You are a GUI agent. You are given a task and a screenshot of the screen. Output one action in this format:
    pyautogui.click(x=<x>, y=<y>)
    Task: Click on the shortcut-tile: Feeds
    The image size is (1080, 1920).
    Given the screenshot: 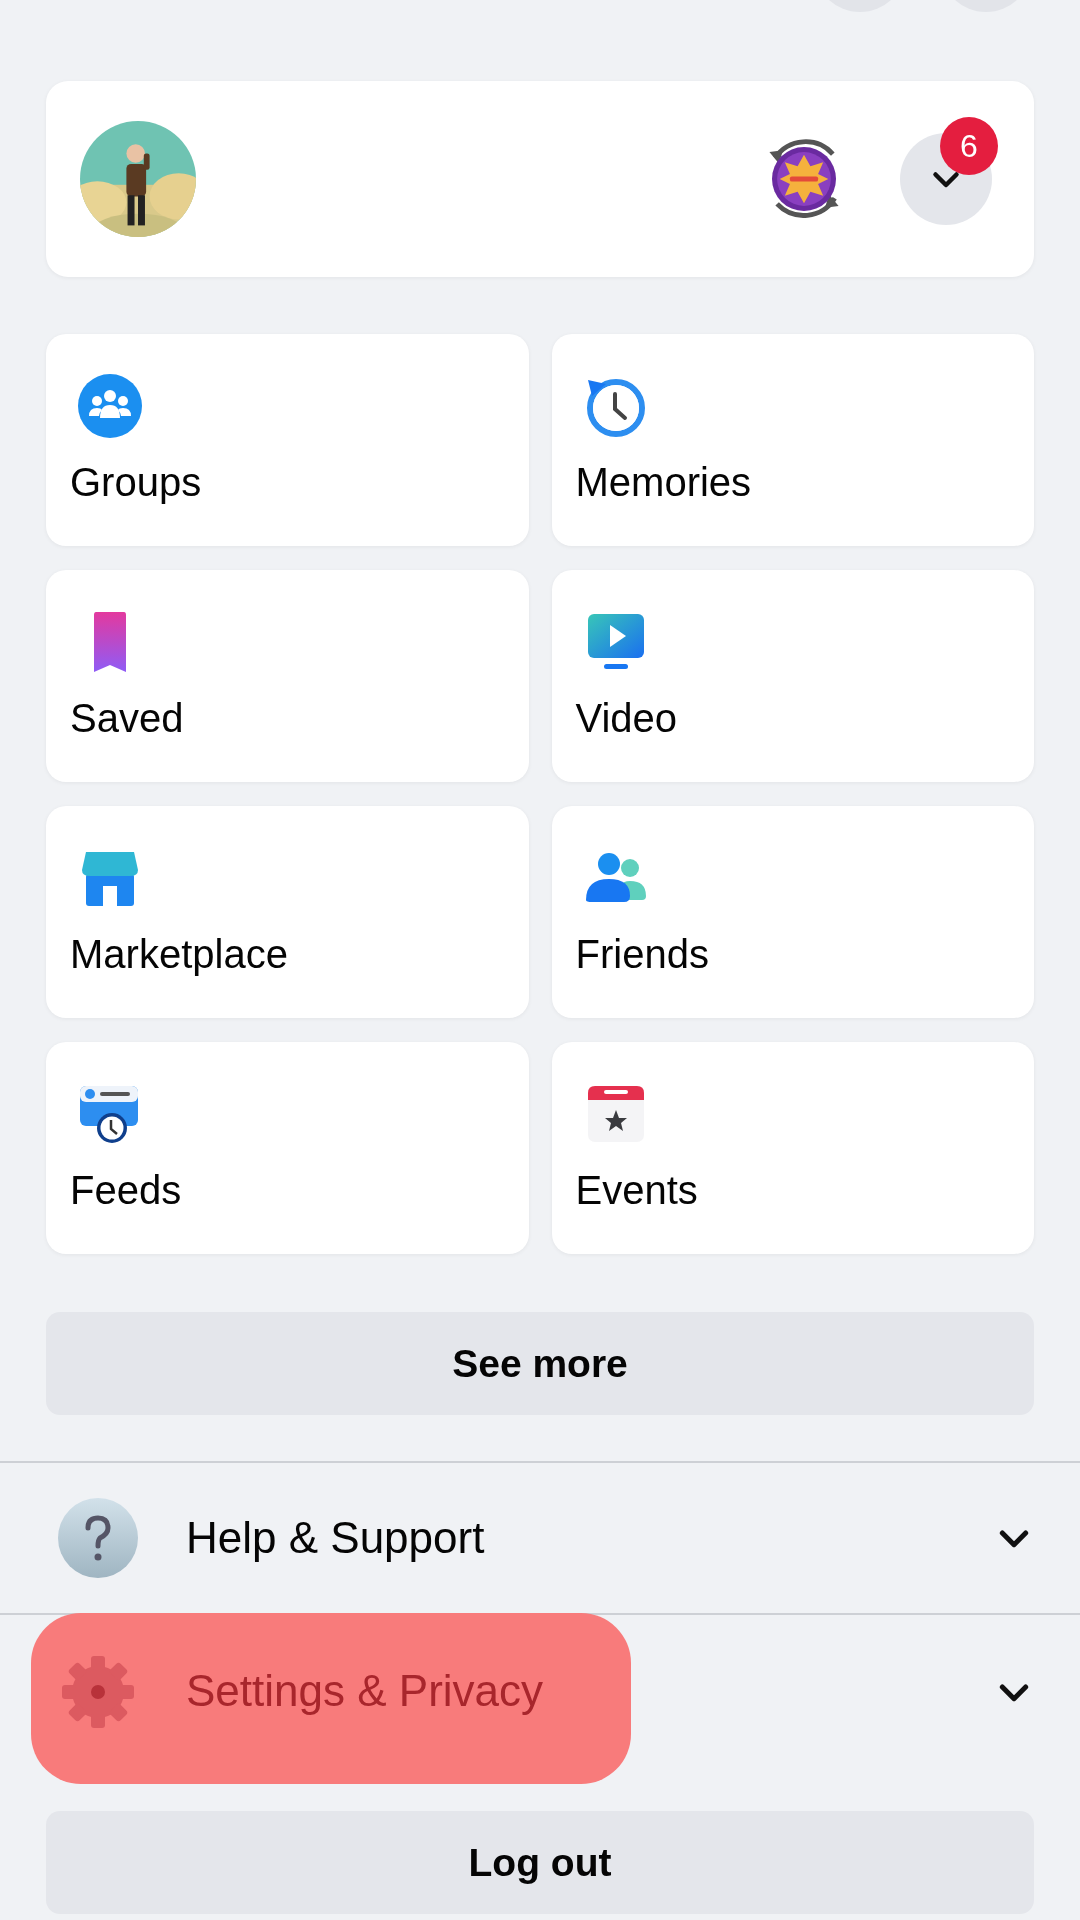 What is the action you would take?
    pyautogui.click(x=287, y=1148)
    